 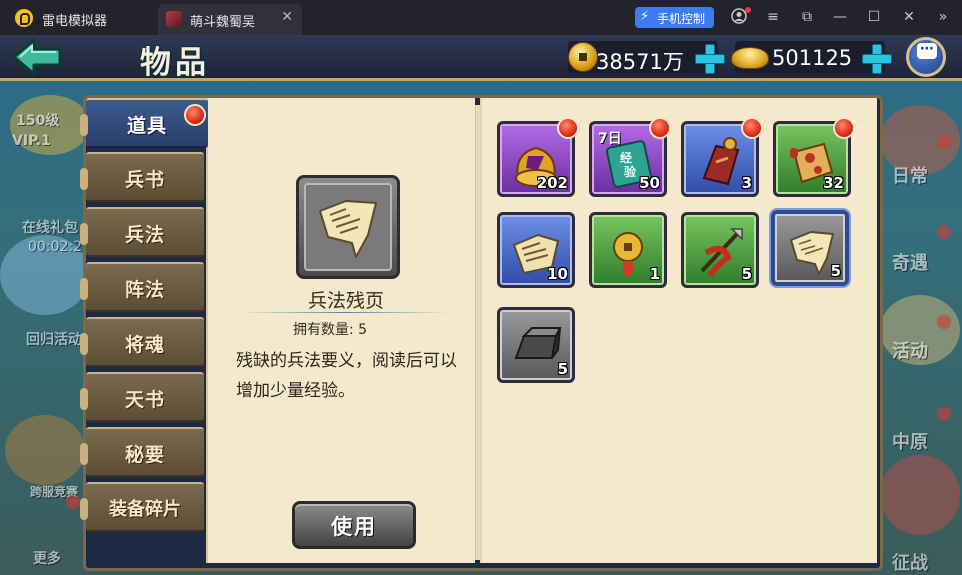 What do you see at coordinates (926, 57) in the screenshot?
I see `chat-bubble-icon` at bounding box center [926, 57].